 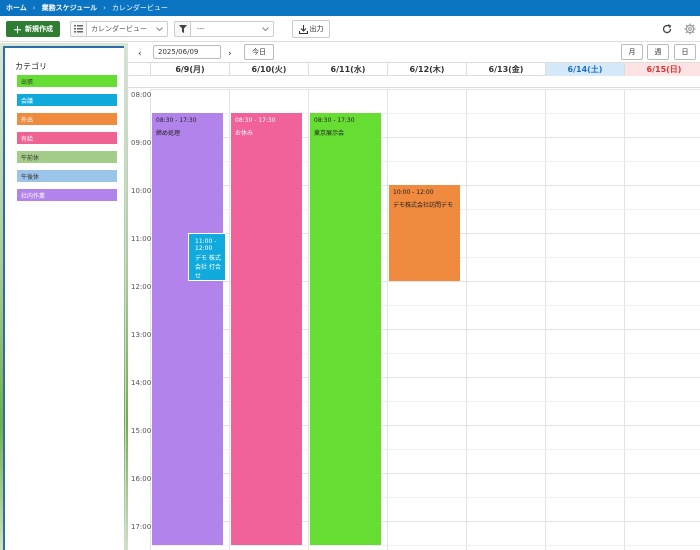 What do you see at coordinates (67, 157) in the screenshot?
I see `category-item: 午前休` at bounding box center [67, 157].